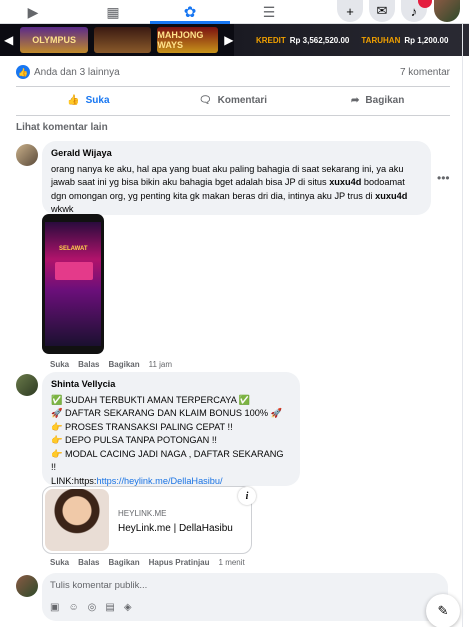 This screenshot has height=627, width=469. I want to click on comment-line: 👉 PROSES TRANSAKSI PALING CEPAT !!, so click(142, 426).